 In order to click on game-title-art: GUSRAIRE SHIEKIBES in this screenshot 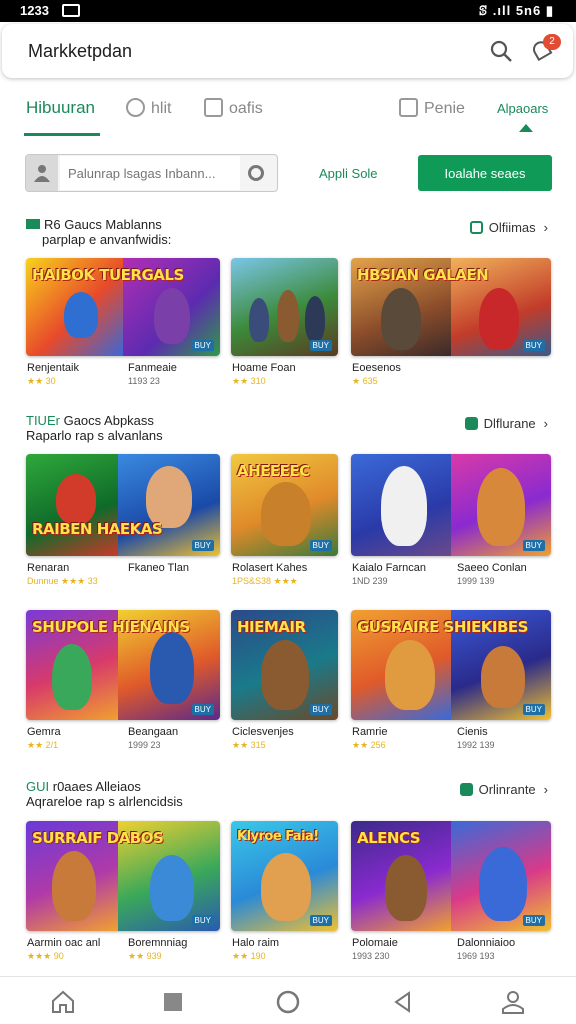, I will do `click(442, 627)`.